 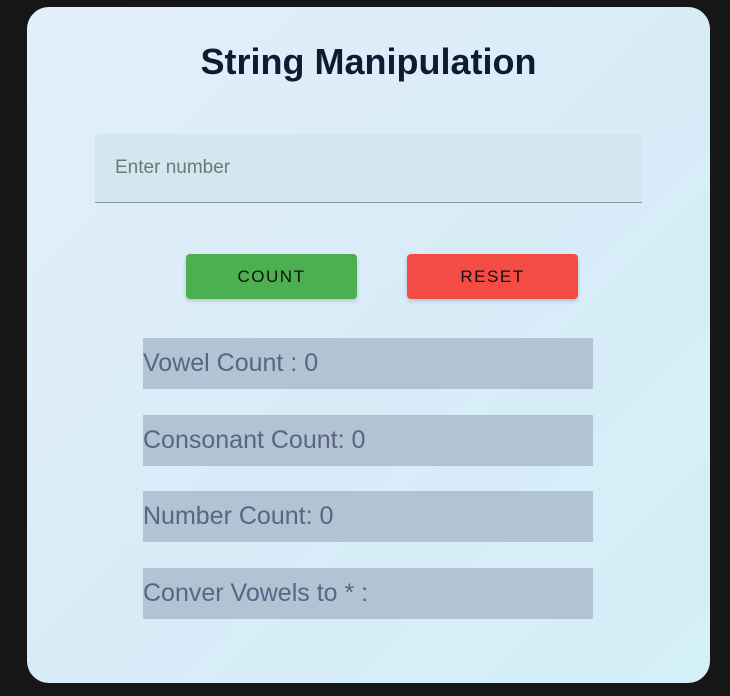 I want to click on vowel-count-label: Vowel Count :, so click(x=224, y=363).